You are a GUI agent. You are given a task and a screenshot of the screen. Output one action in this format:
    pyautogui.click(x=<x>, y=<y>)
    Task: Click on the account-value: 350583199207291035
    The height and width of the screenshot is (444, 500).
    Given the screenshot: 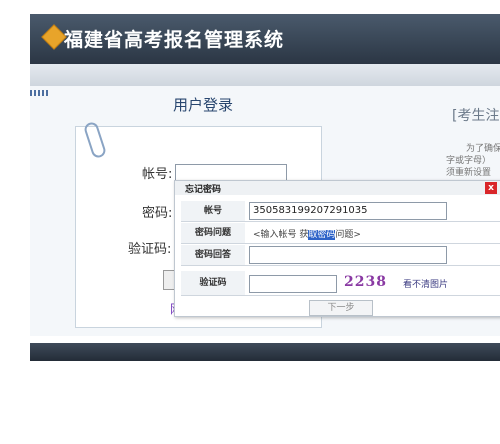 What is the action you would take?
    pyautogui.click(x=310, y=210)
    